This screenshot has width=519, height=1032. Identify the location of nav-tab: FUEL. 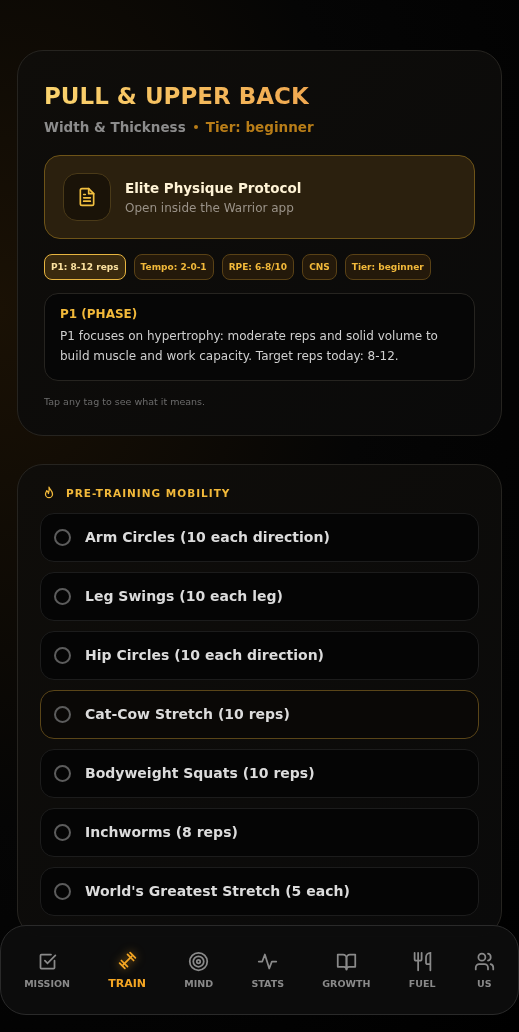
(422, 970).